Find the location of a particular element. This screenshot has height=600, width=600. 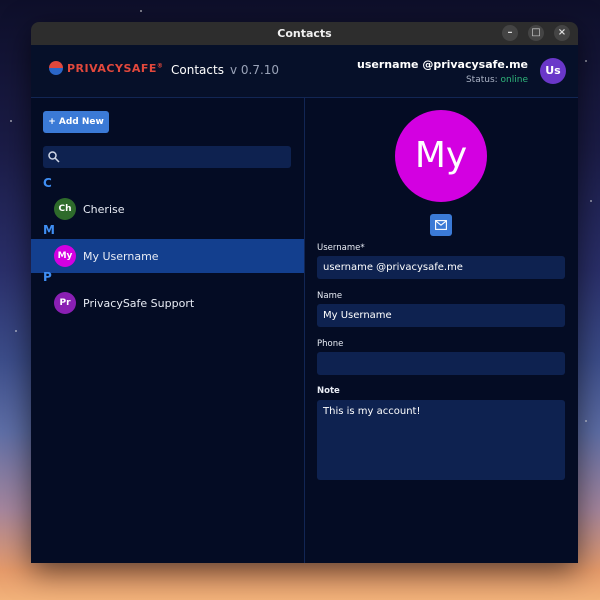

mail-icon is located at coordinates (441, 225).